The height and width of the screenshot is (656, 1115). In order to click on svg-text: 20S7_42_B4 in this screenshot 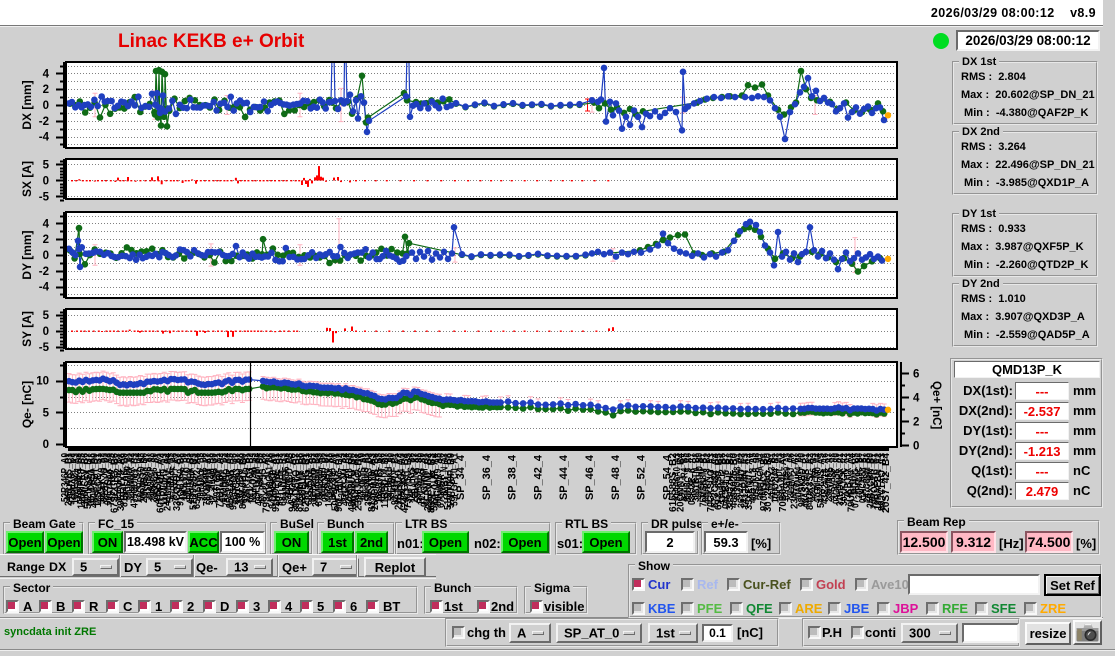, I will do `click(886, 483)`.